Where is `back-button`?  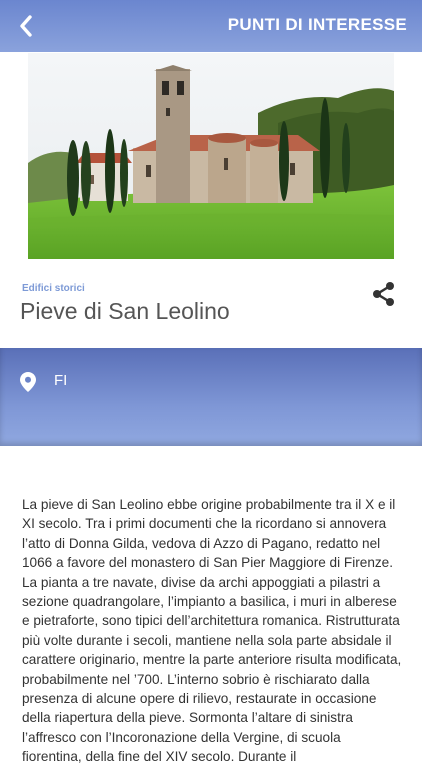
back-button is located at coordinates (26, 26).